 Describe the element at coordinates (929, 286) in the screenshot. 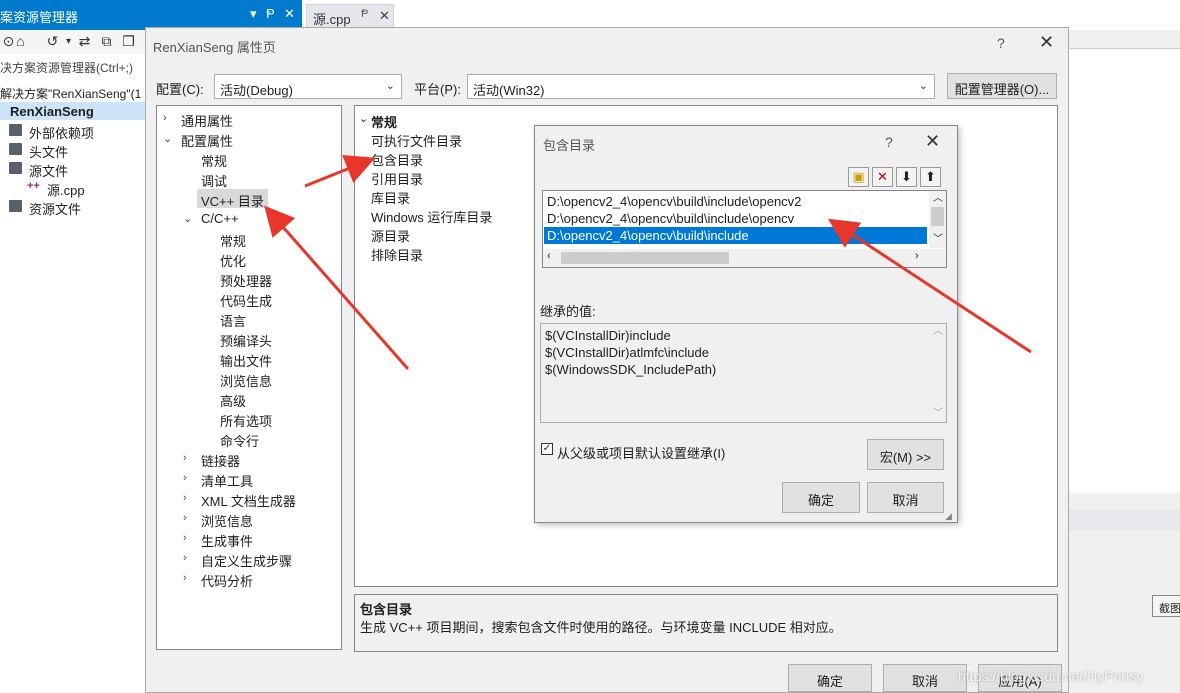

I see `arrow-to-include-path` at that location.